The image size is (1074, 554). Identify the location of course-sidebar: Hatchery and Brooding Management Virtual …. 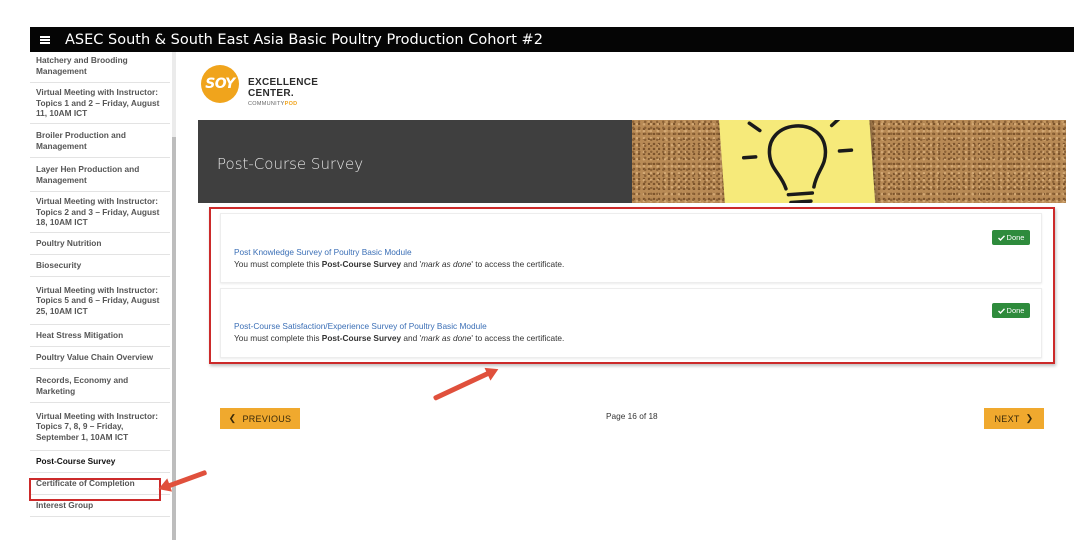
(103, 296).